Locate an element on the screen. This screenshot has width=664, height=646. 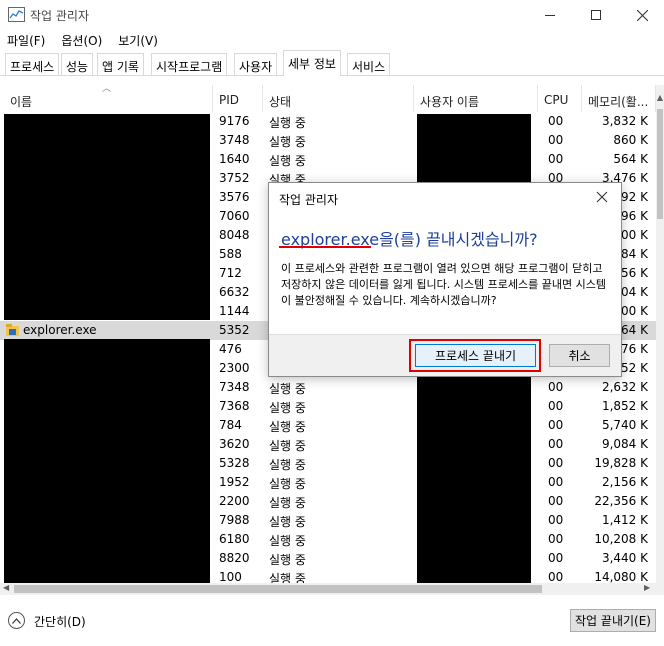
process-pid: 588 is located at coordinates (230, 254).